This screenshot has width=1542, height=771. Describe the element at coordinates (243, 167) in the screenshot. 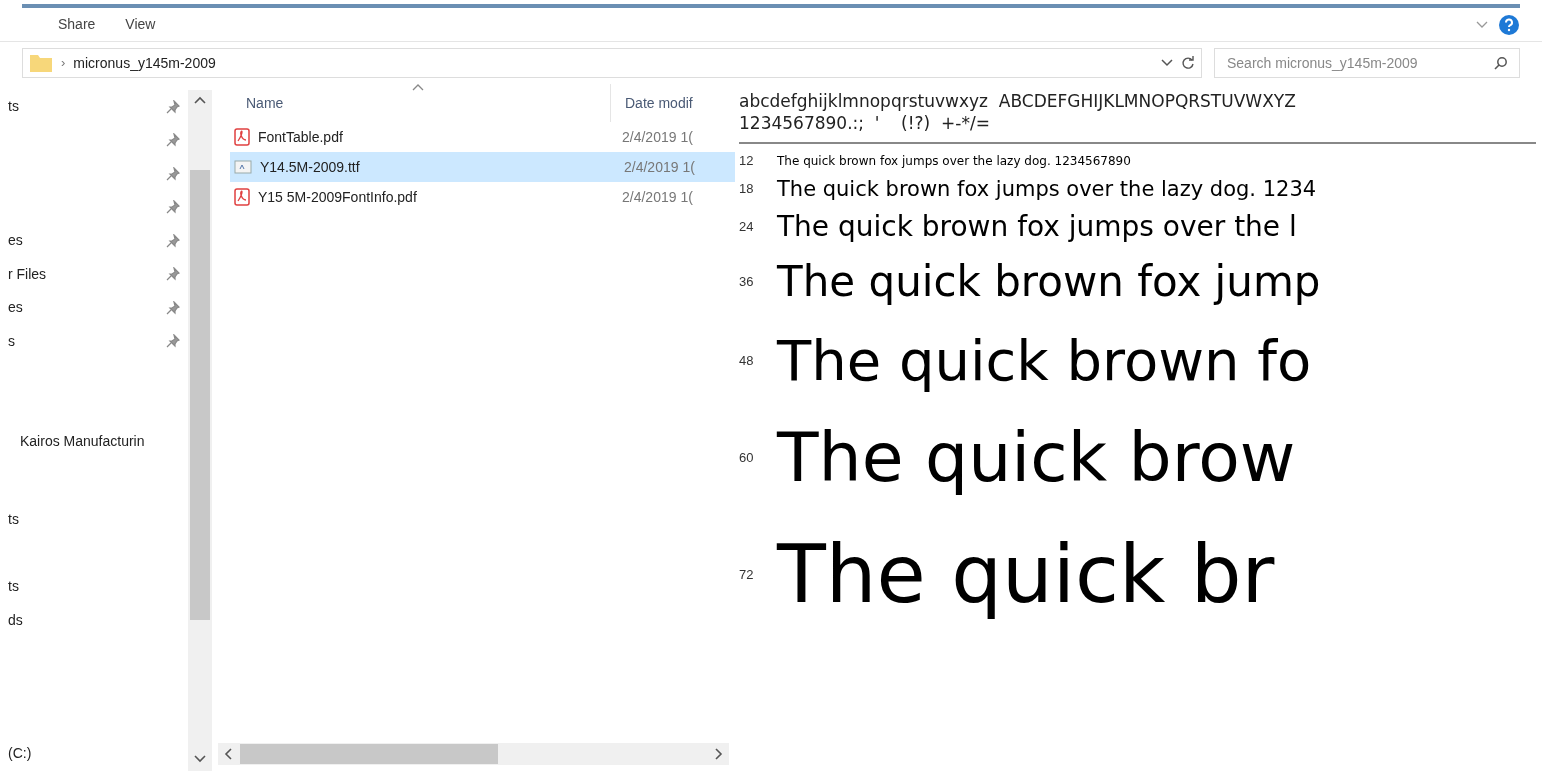

I see `font-file-icon` at that location.